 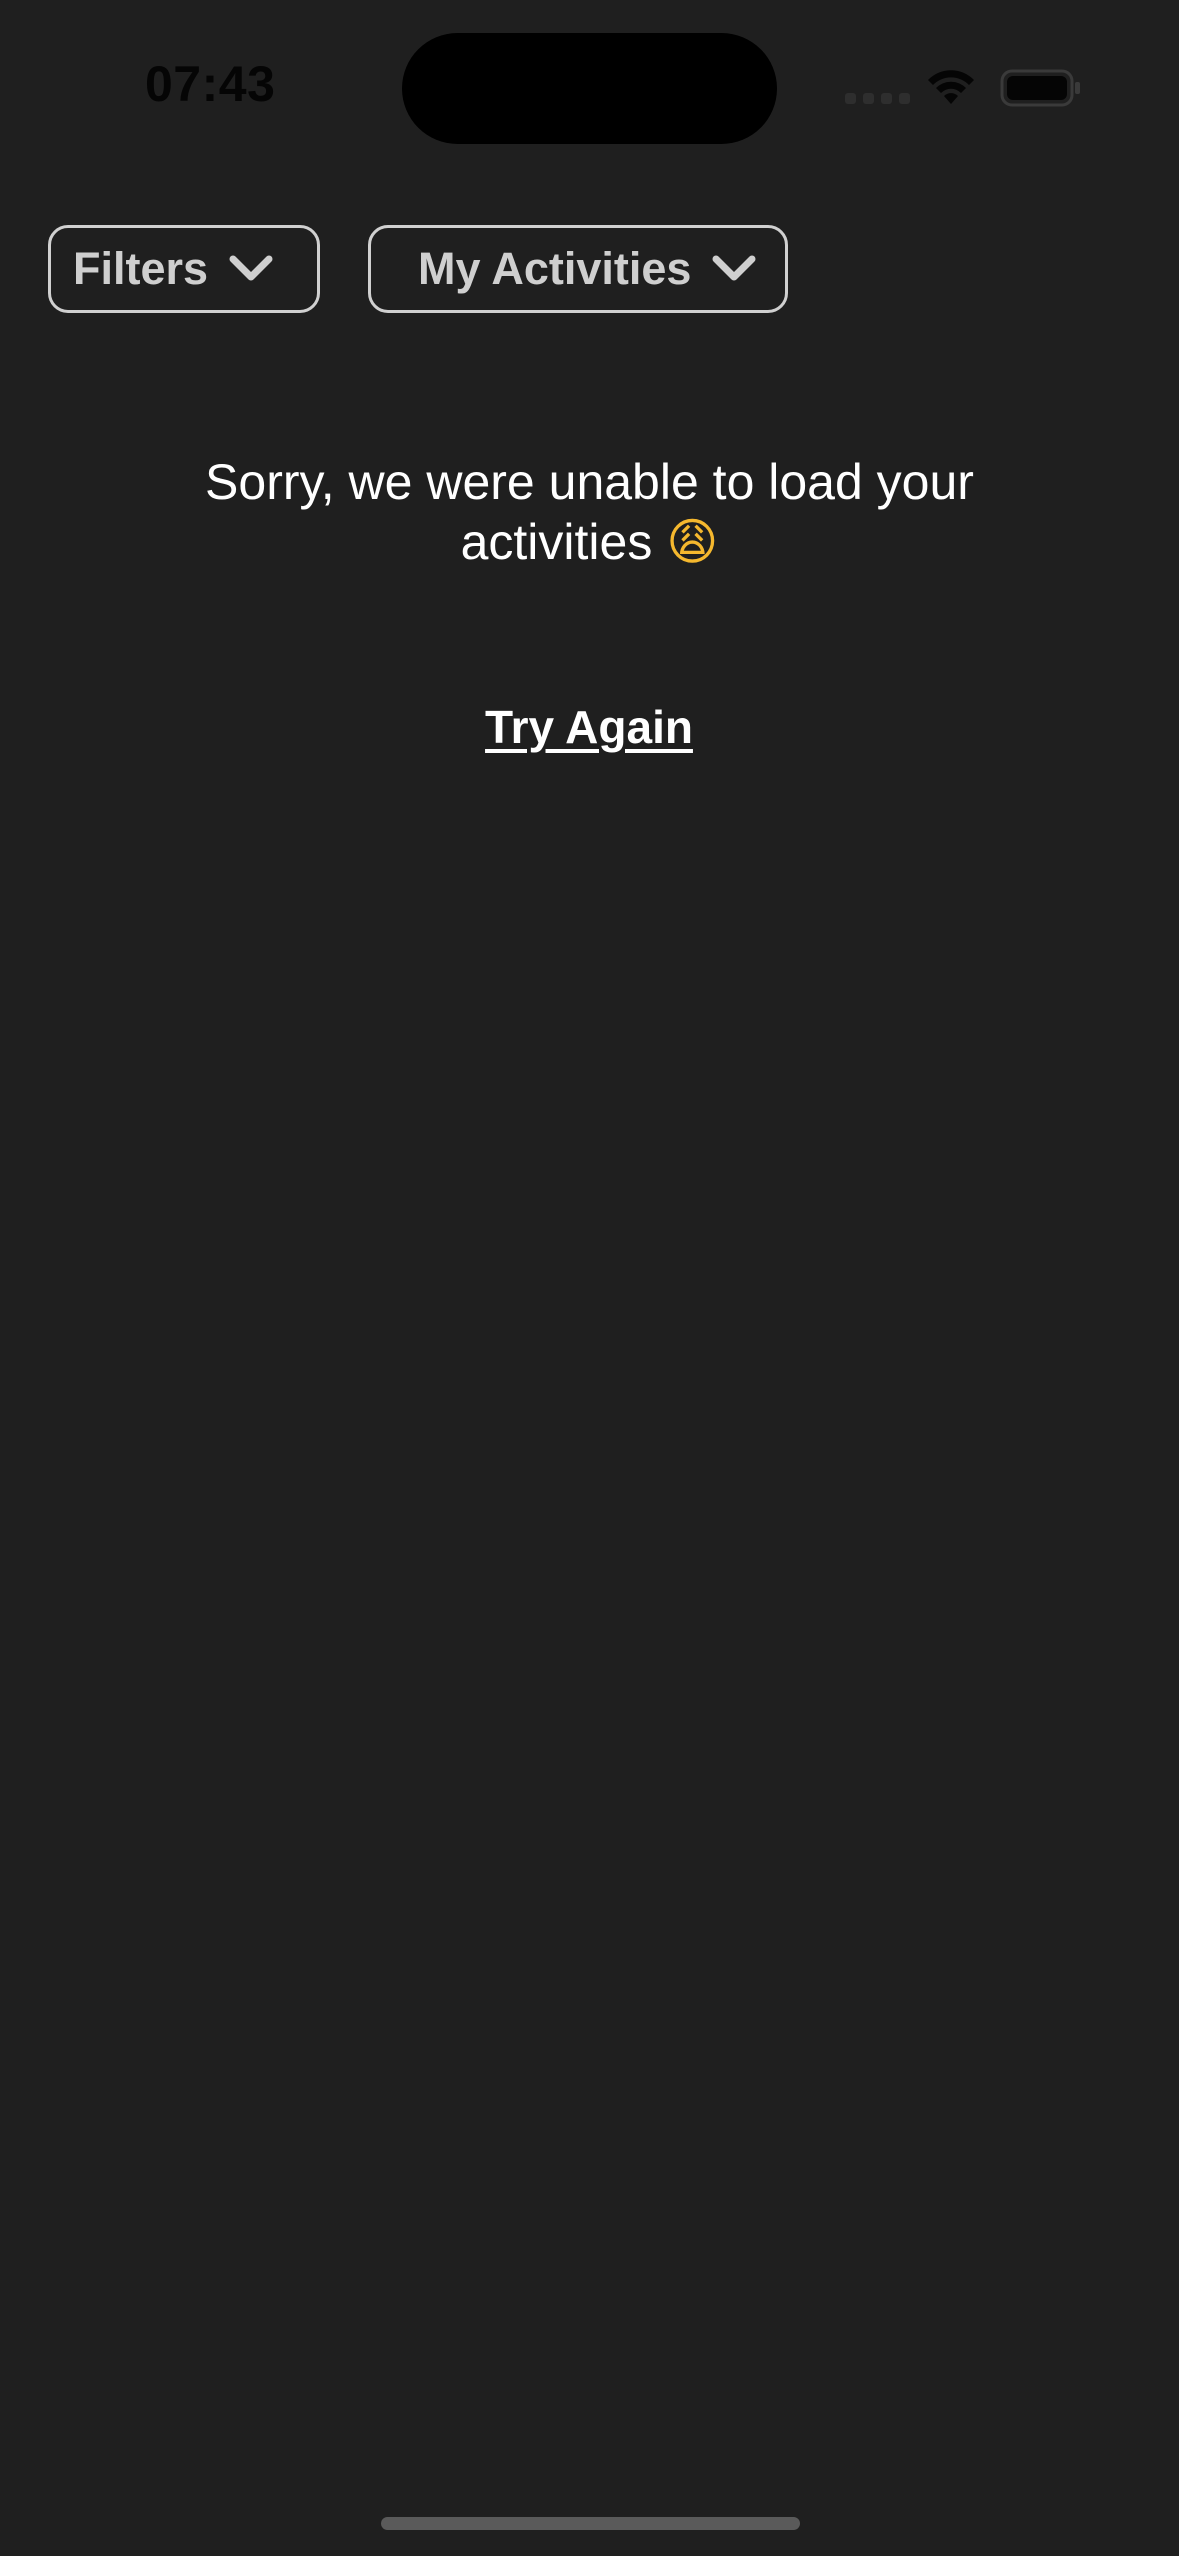 I want to click on filters-dropdown-button: Filters, so click(x=184, y=269).